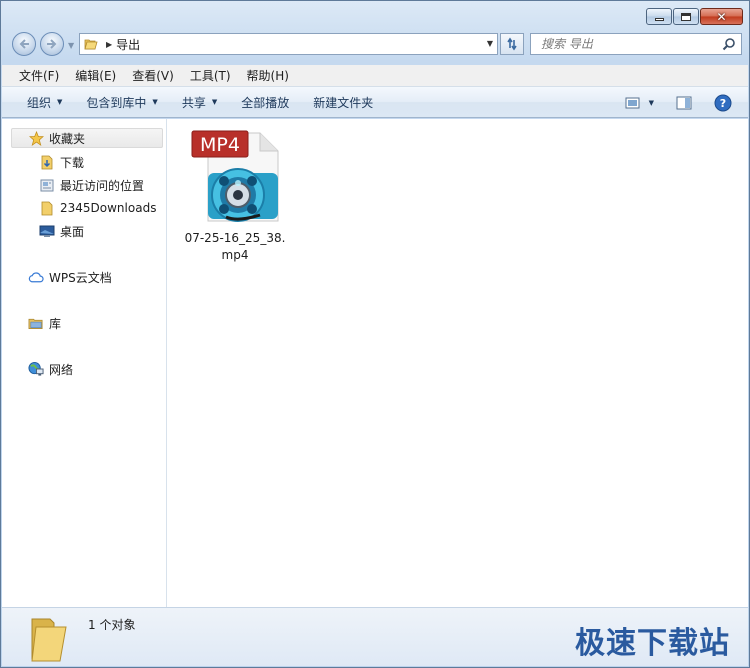 Image resolution: width=750 pixels, height=668 pixels. I want to click on forward-arrow-icon, so click(52, 44).